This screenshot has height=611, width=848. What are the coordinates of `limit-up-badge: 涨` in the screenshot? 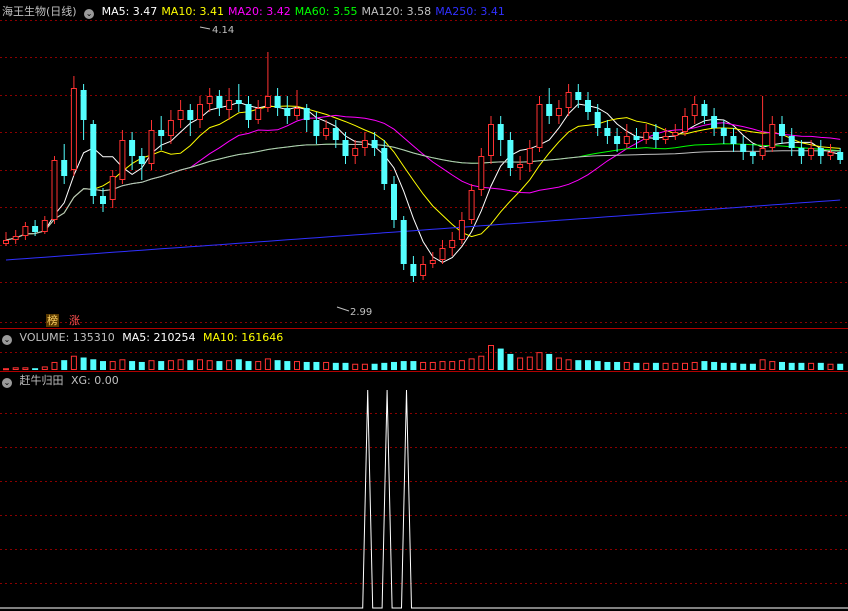 It's located at (74, 320).